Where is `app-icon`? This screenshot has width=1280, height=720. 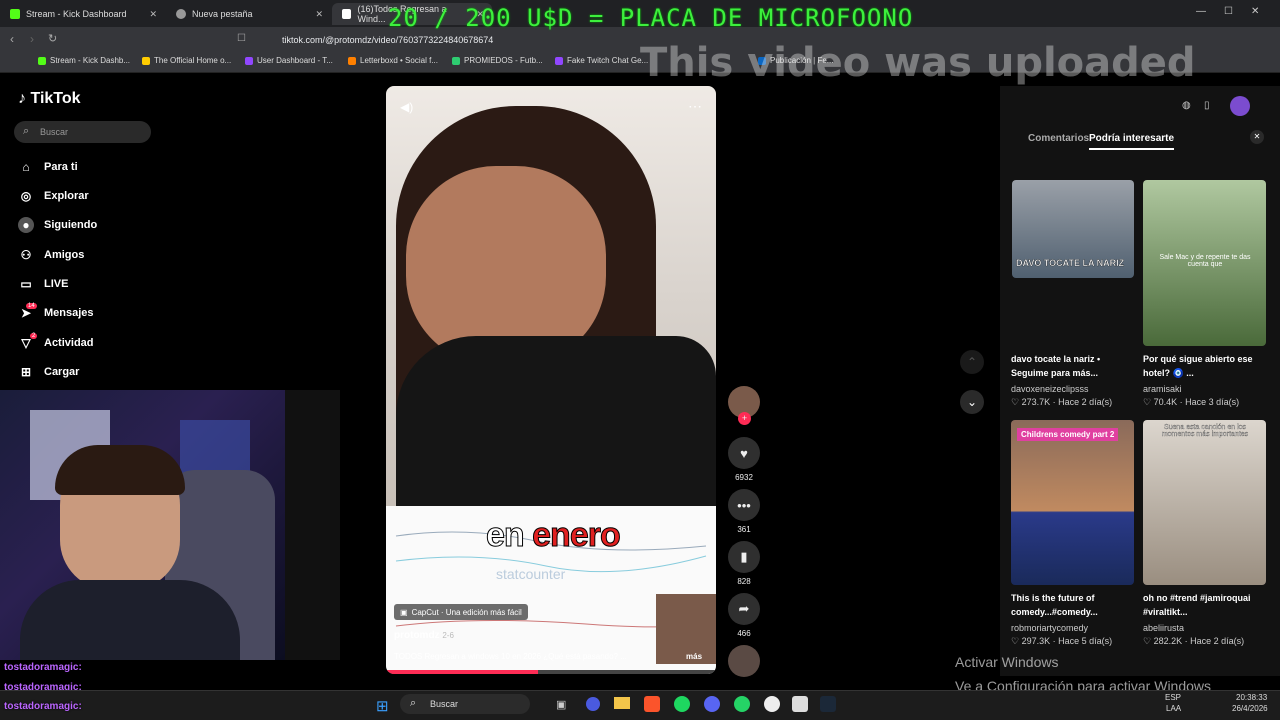 app-icon is located at coordinates (593, 704).